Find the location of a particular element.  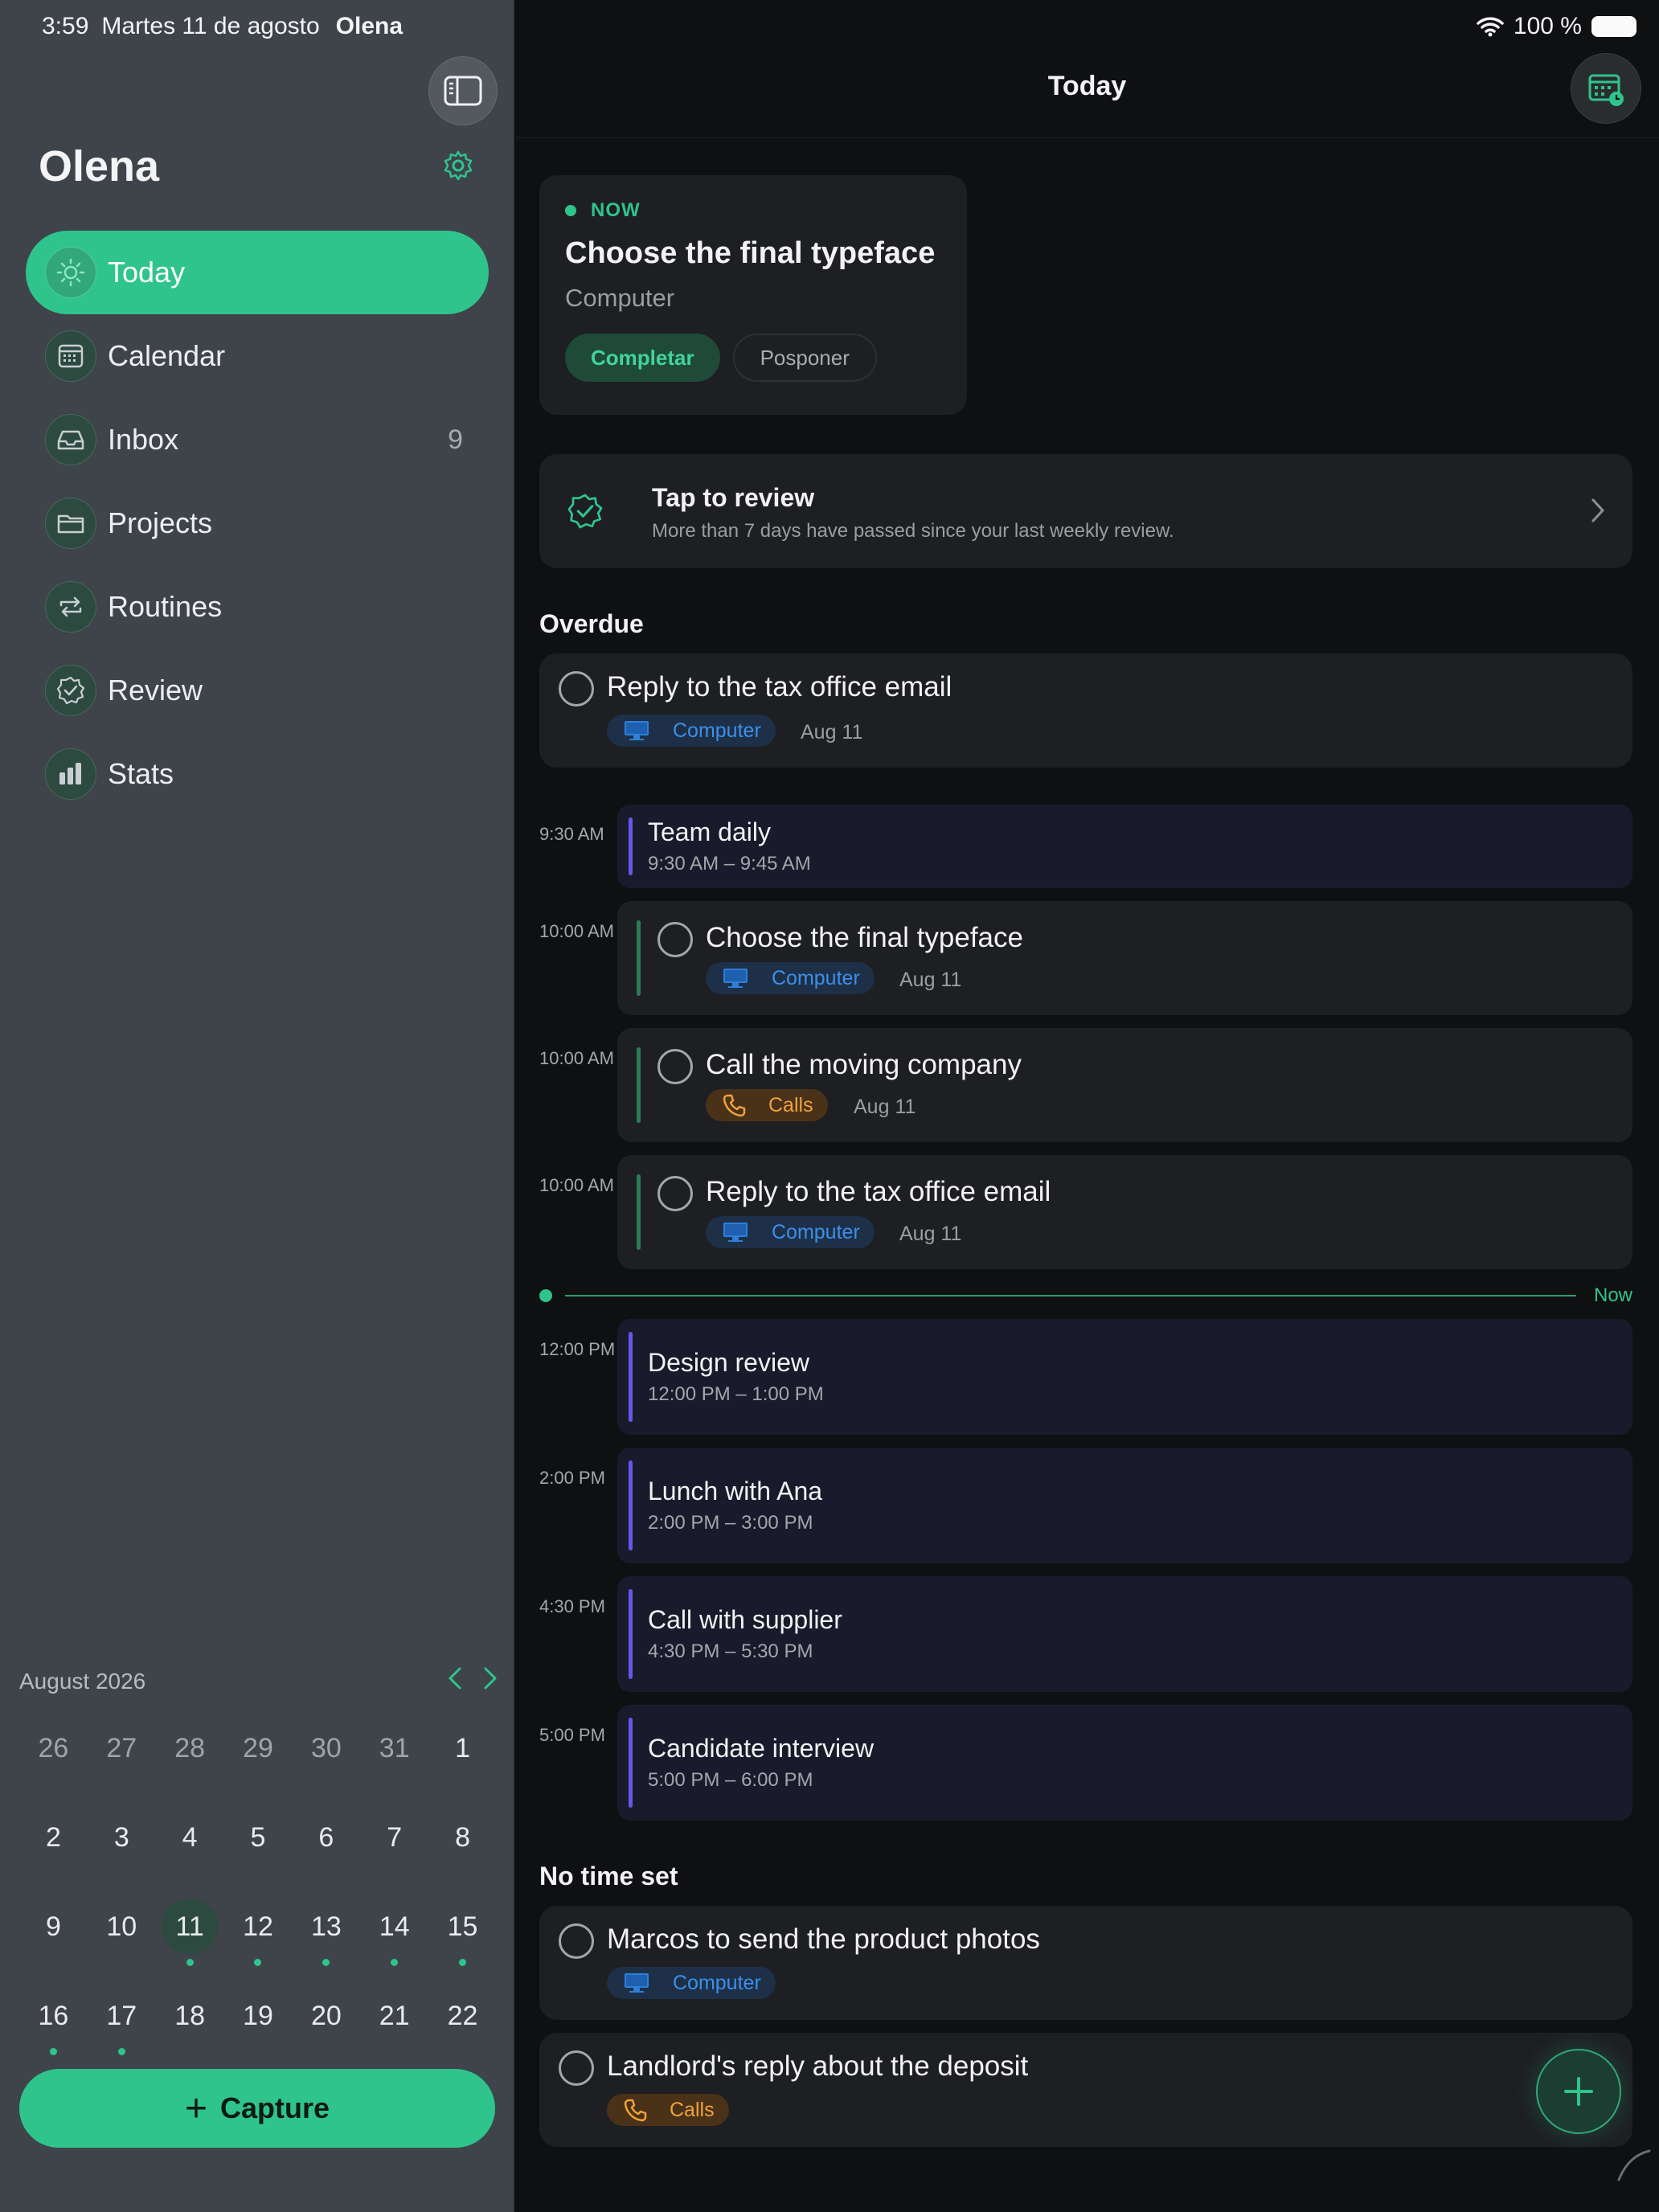

task-title: Landlord's reply about the deposit is located at coordinates (818, 2066).